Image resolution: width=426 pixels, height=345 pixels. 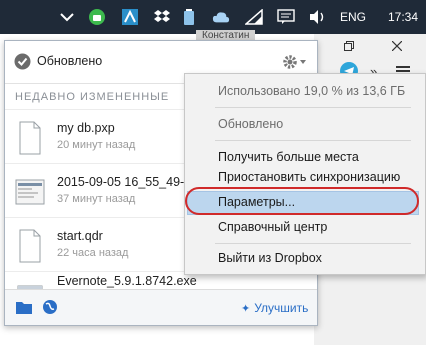 What do you see at coordinates (288, 157) in the screenshot?
I see `menu-item-get-more-space: Получить больше места` at bounding box center [288, 157].